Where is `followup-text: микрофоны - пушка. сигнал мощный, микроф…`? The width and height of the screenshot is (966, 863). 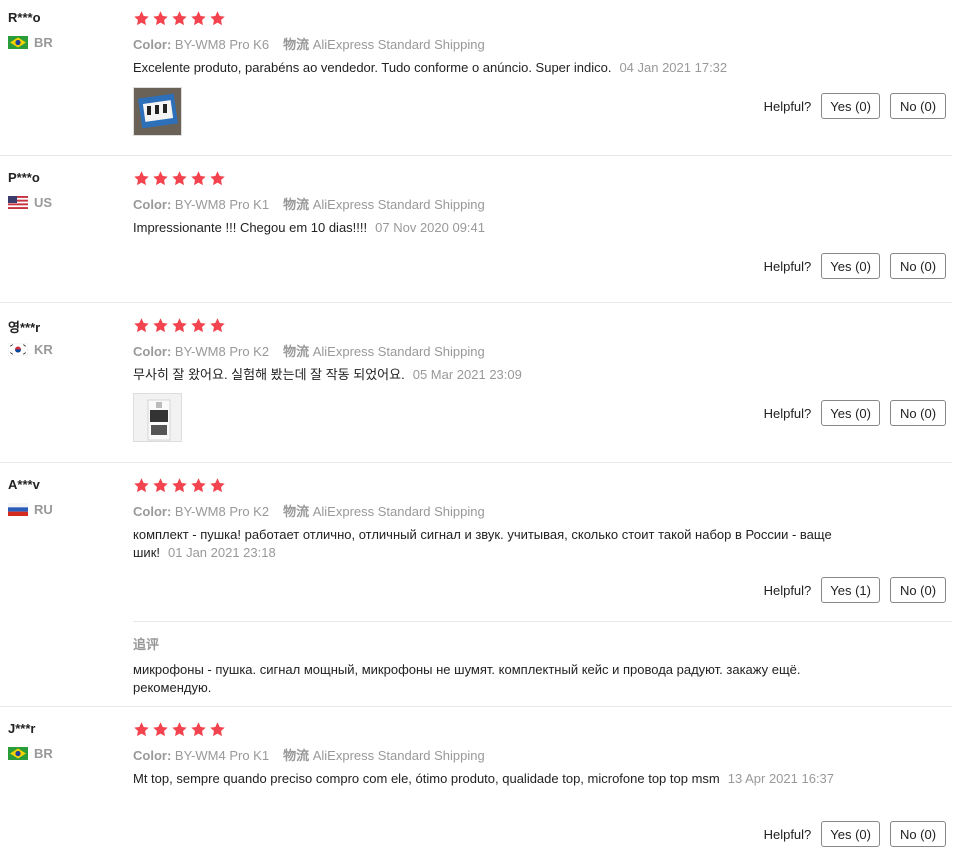
followup-text: микрофоны - пушка. сигнал мощный, микроф… is located at coordinates (467, 678).